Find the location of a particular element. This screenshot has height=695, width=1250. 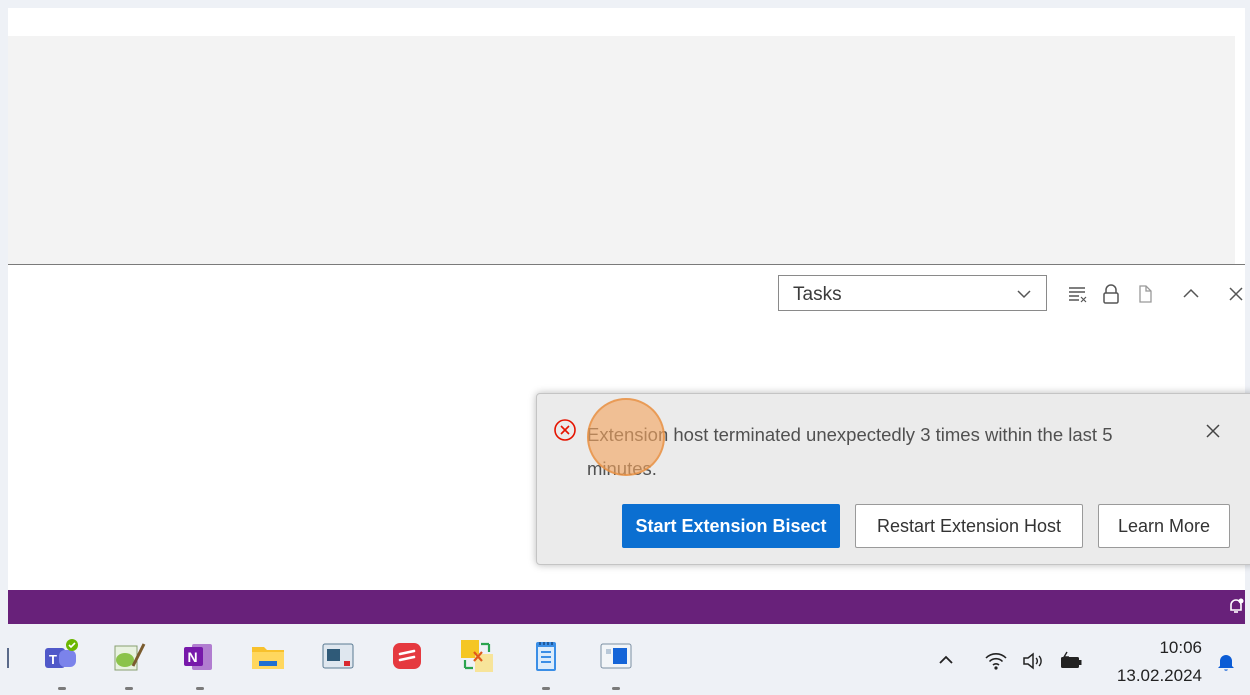

chevron-up-icon is located at coordinates (946, 660).